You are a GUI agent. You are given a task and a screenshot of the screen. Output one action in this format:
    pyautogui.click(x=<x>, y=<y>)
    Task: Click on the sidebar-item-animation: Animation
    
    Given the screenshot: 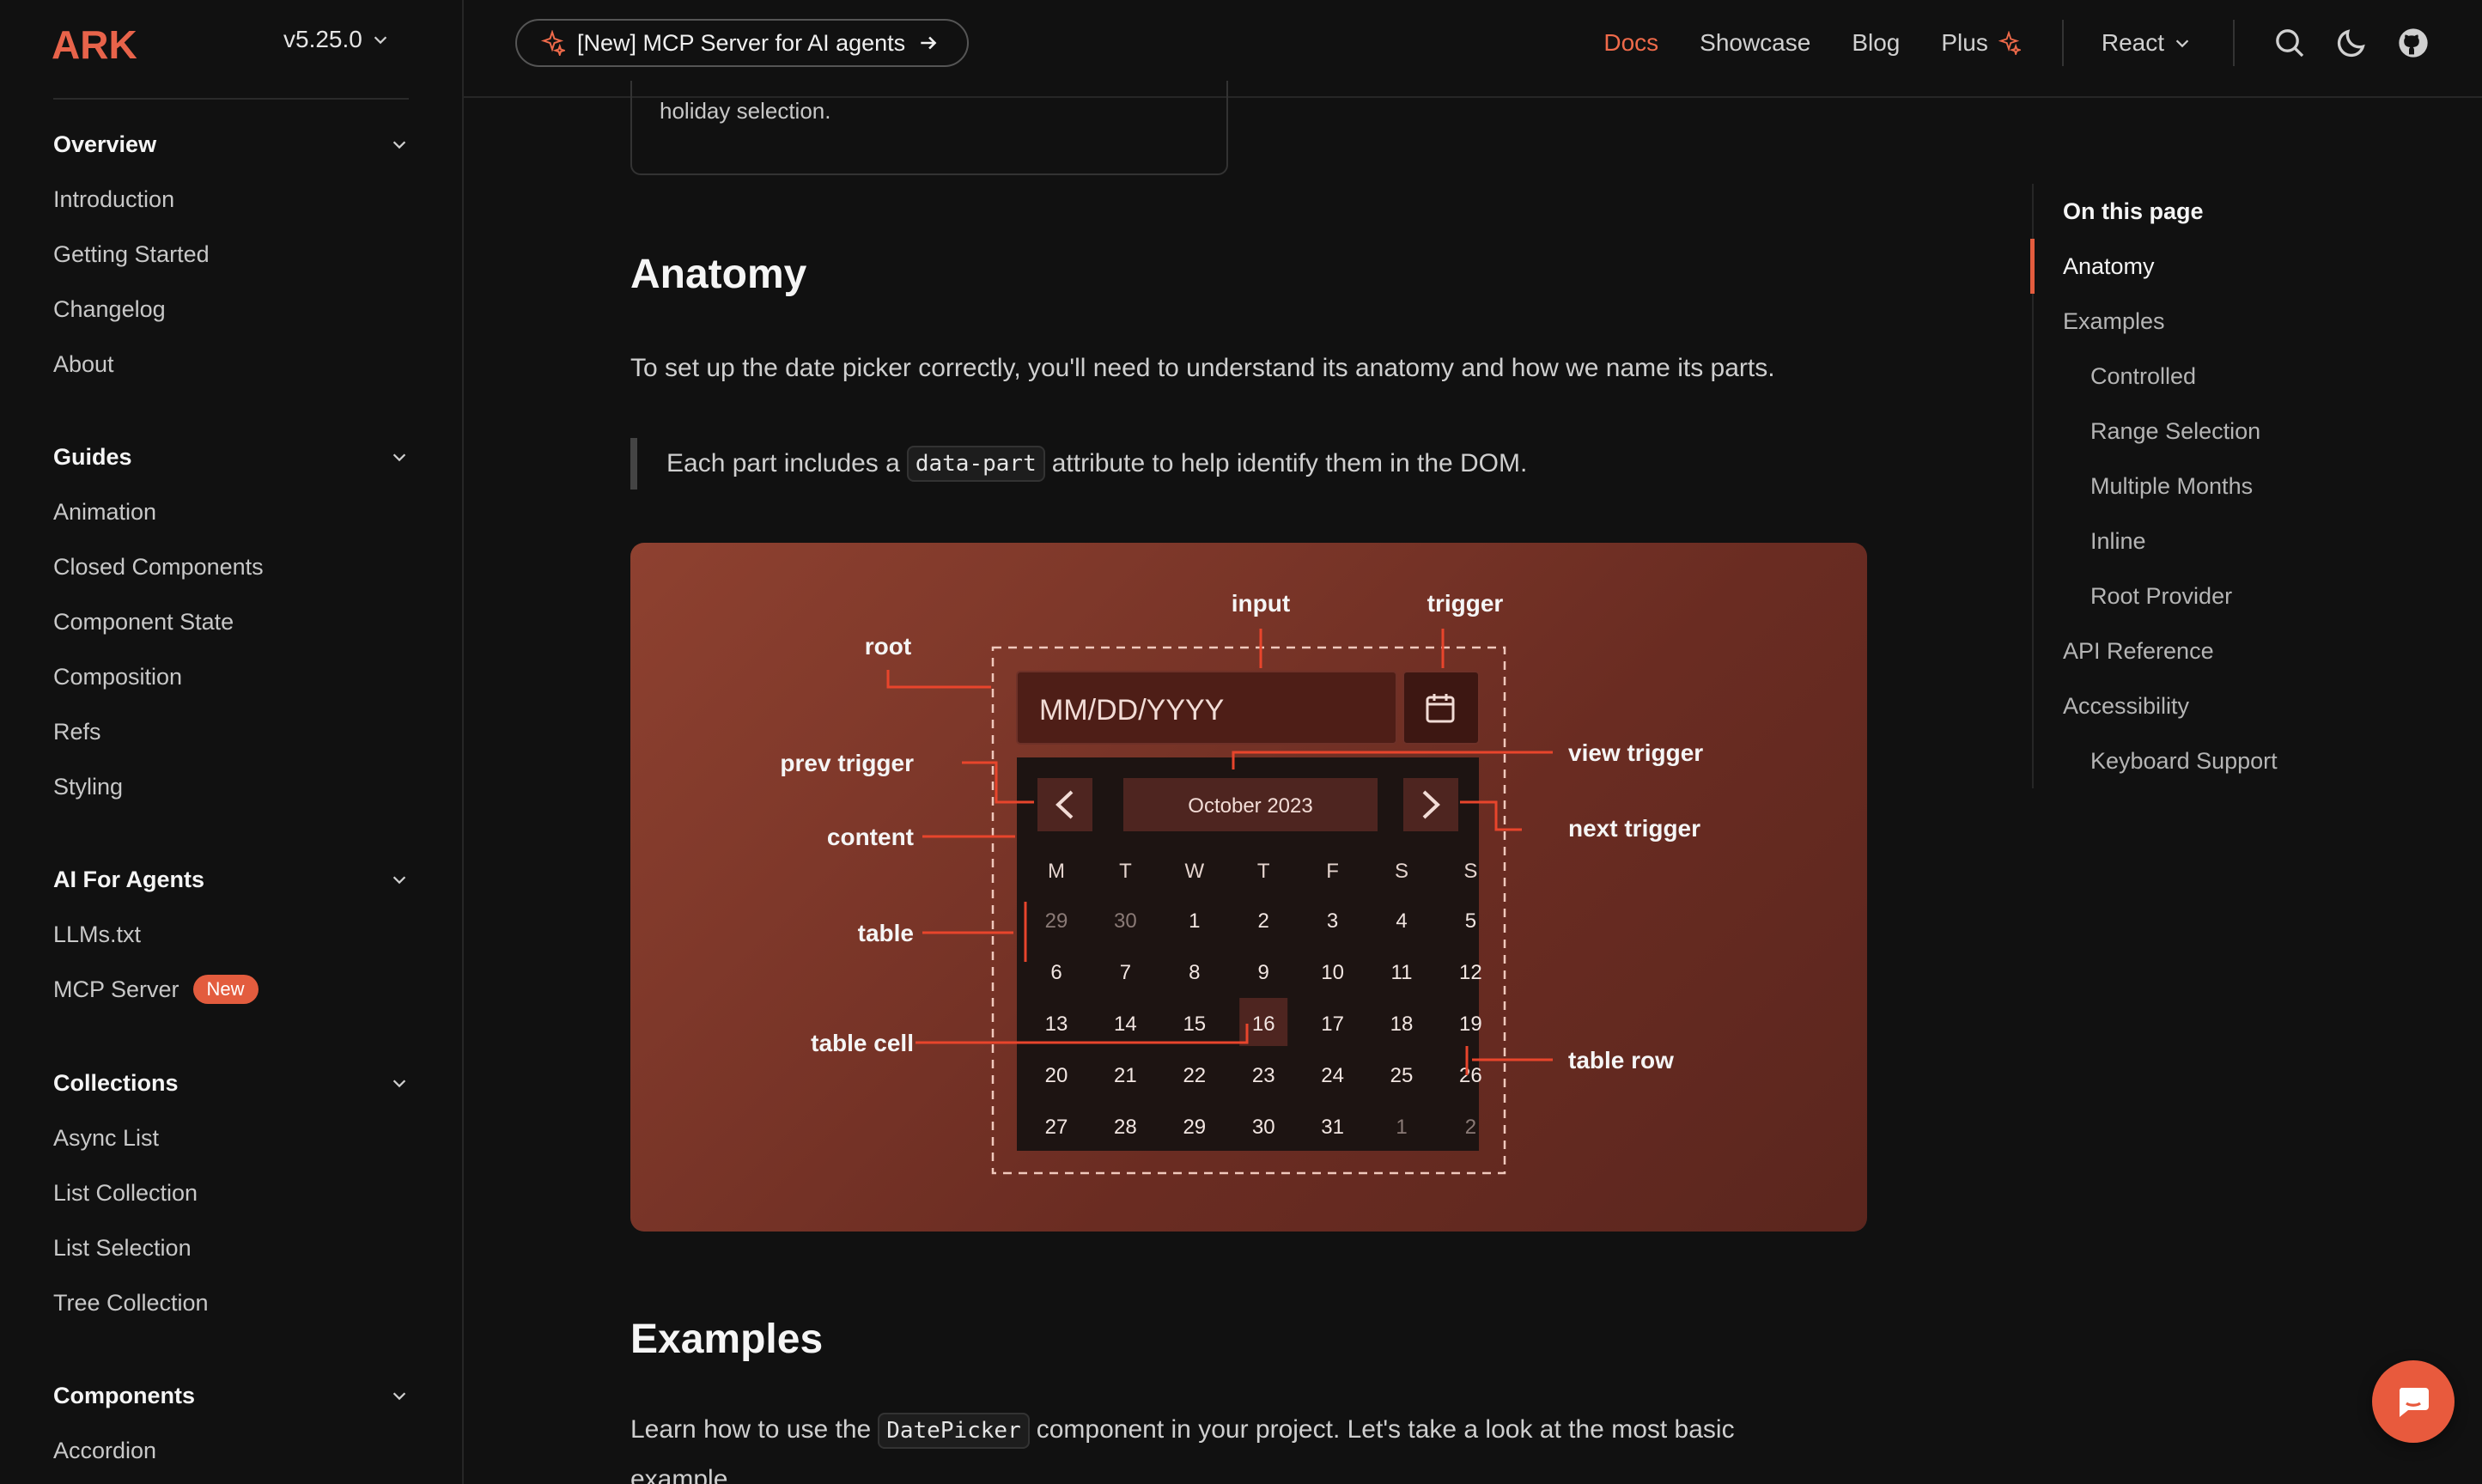 What is the action you would take?
    pyautogui.click(x=231, y=511)
    